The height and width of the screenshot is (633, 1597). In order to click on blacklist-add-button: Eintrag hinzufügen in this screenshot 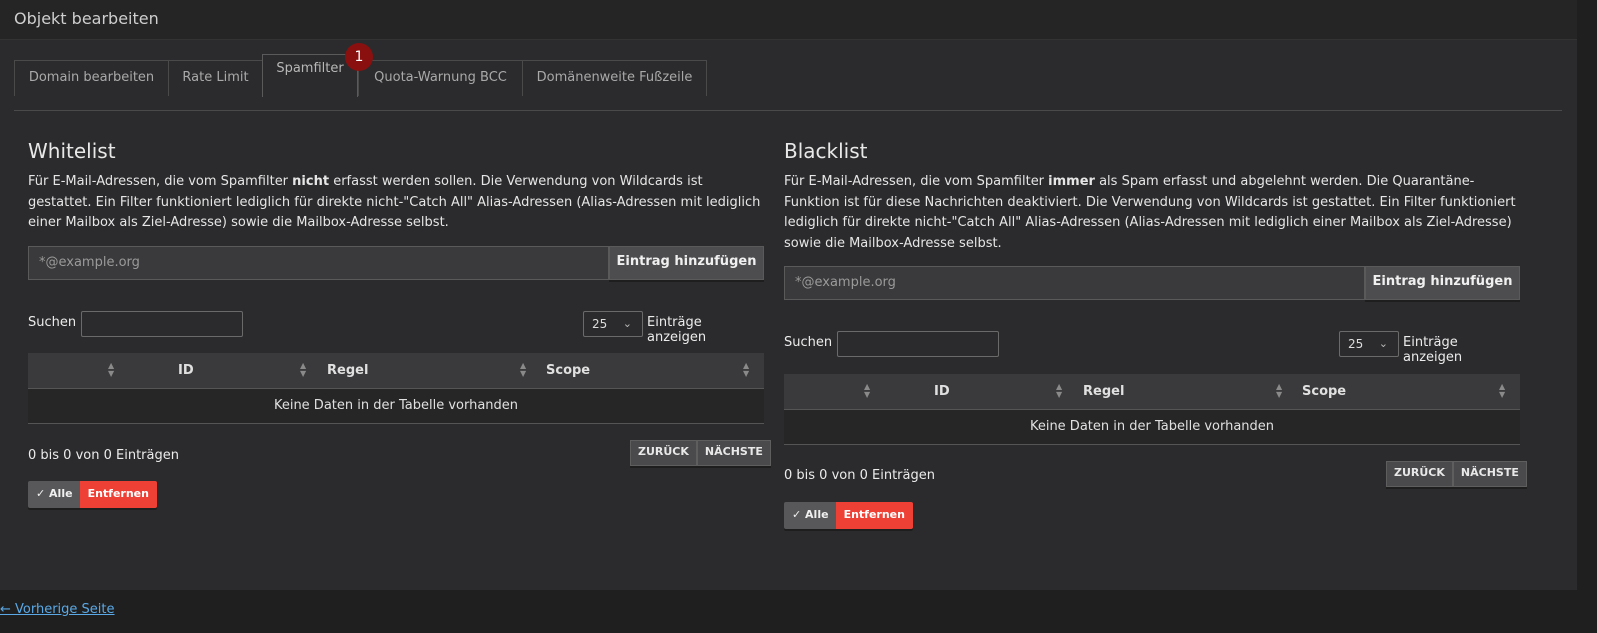, I will do `click(1442, 283)`.